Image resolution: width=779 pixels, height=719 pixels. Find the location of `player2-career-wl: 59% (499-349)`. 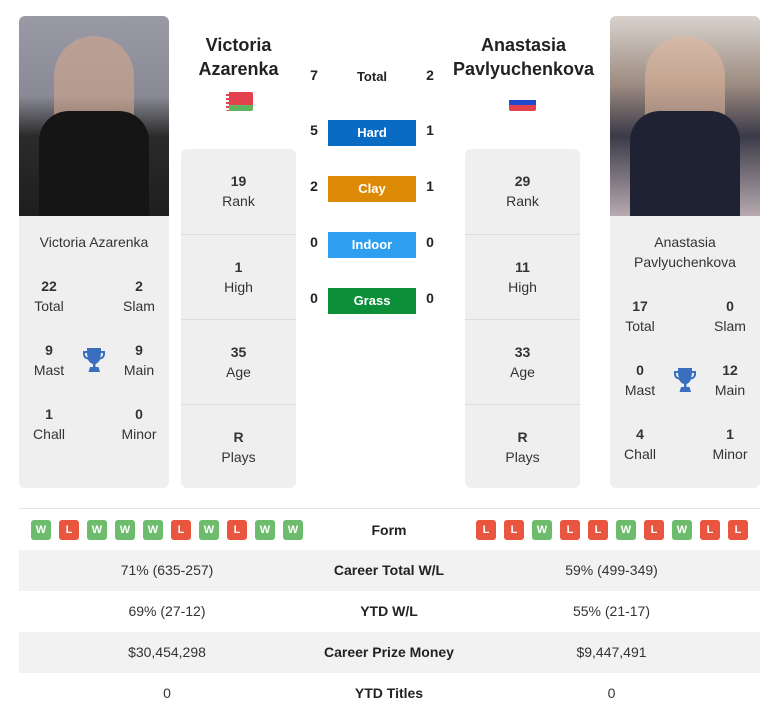

player2-career-wl: 59% (499-349) is located at coordinates (611, 570).